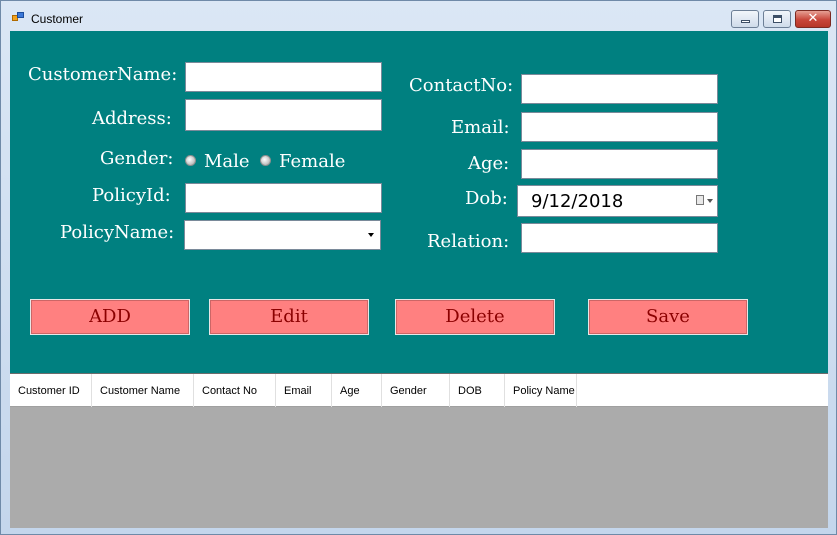  What do you see at coordinates (103, 74) in the screenshot?
I see `customer-name-label: CustomerName:` at bounding box center [103, 74].